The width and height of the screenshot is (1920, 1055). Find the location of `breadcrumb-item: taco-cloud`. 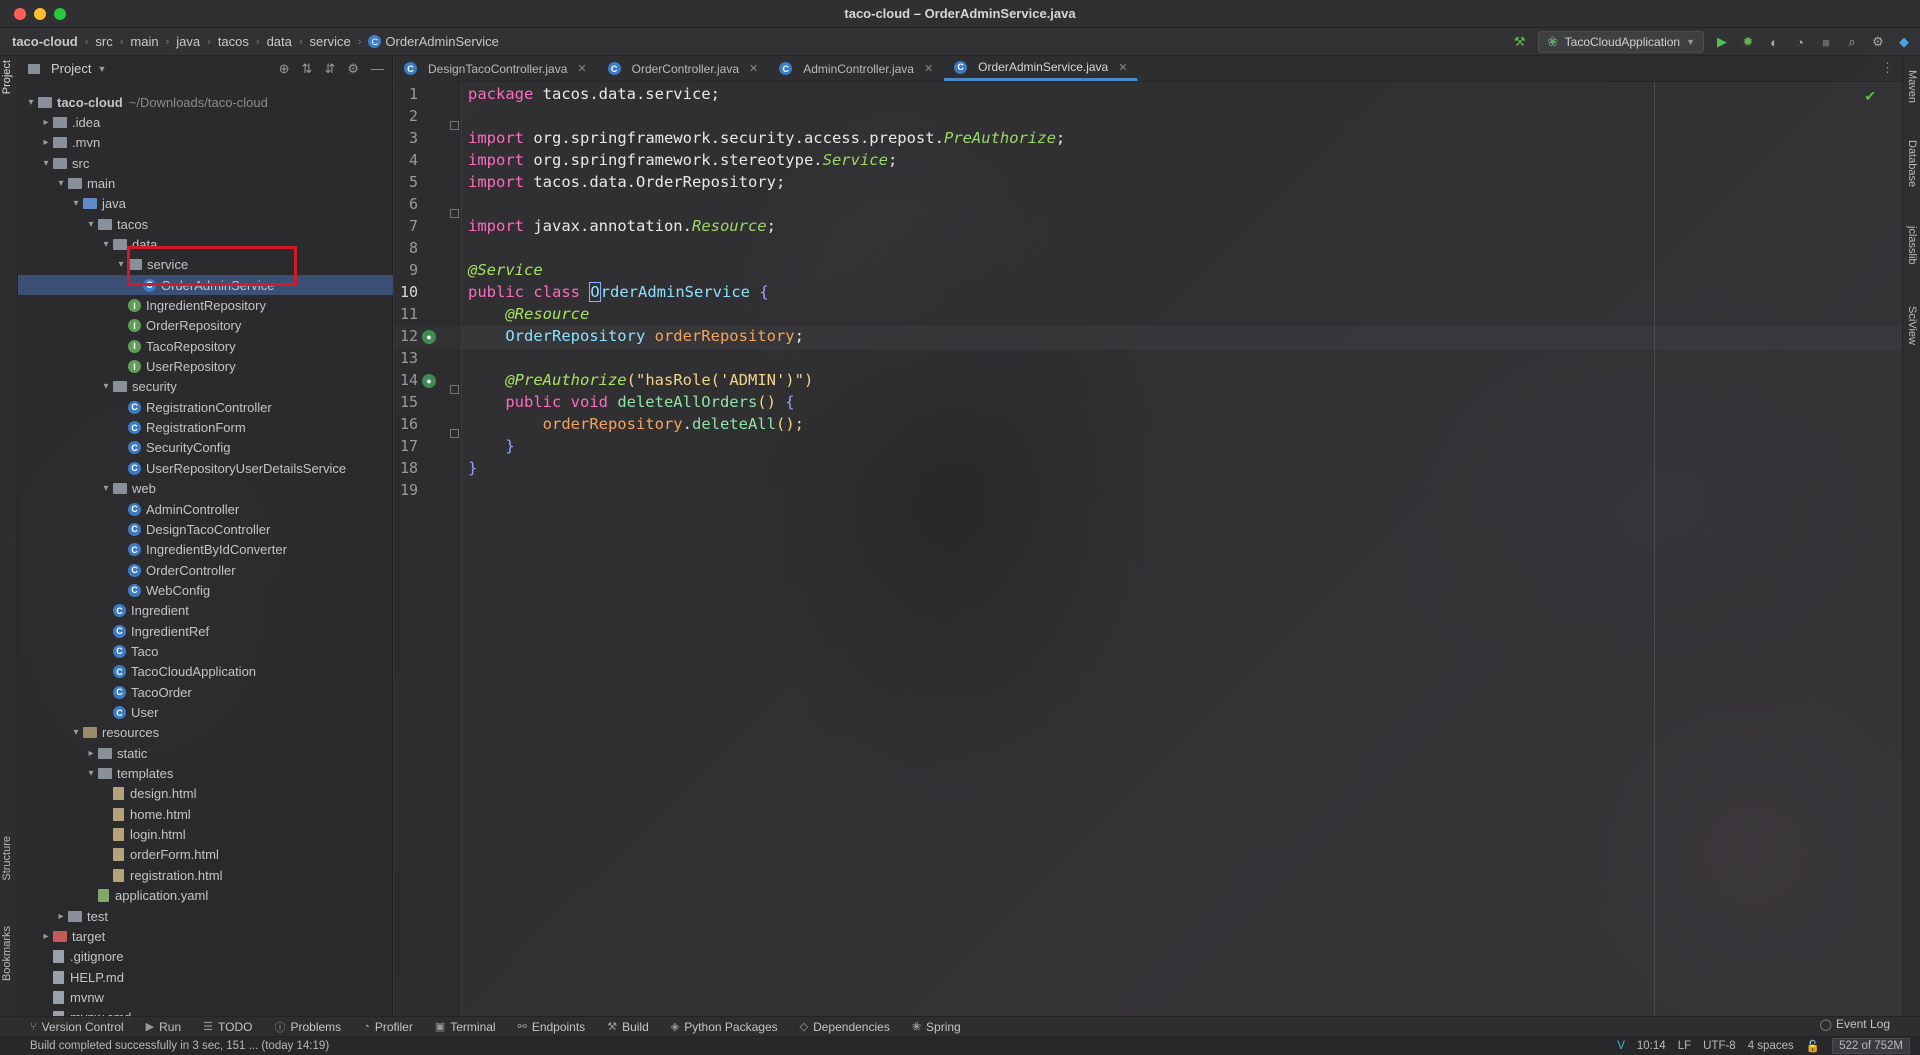

breadcrumb-item: taco-cloud is located at coordinates (45, 41).